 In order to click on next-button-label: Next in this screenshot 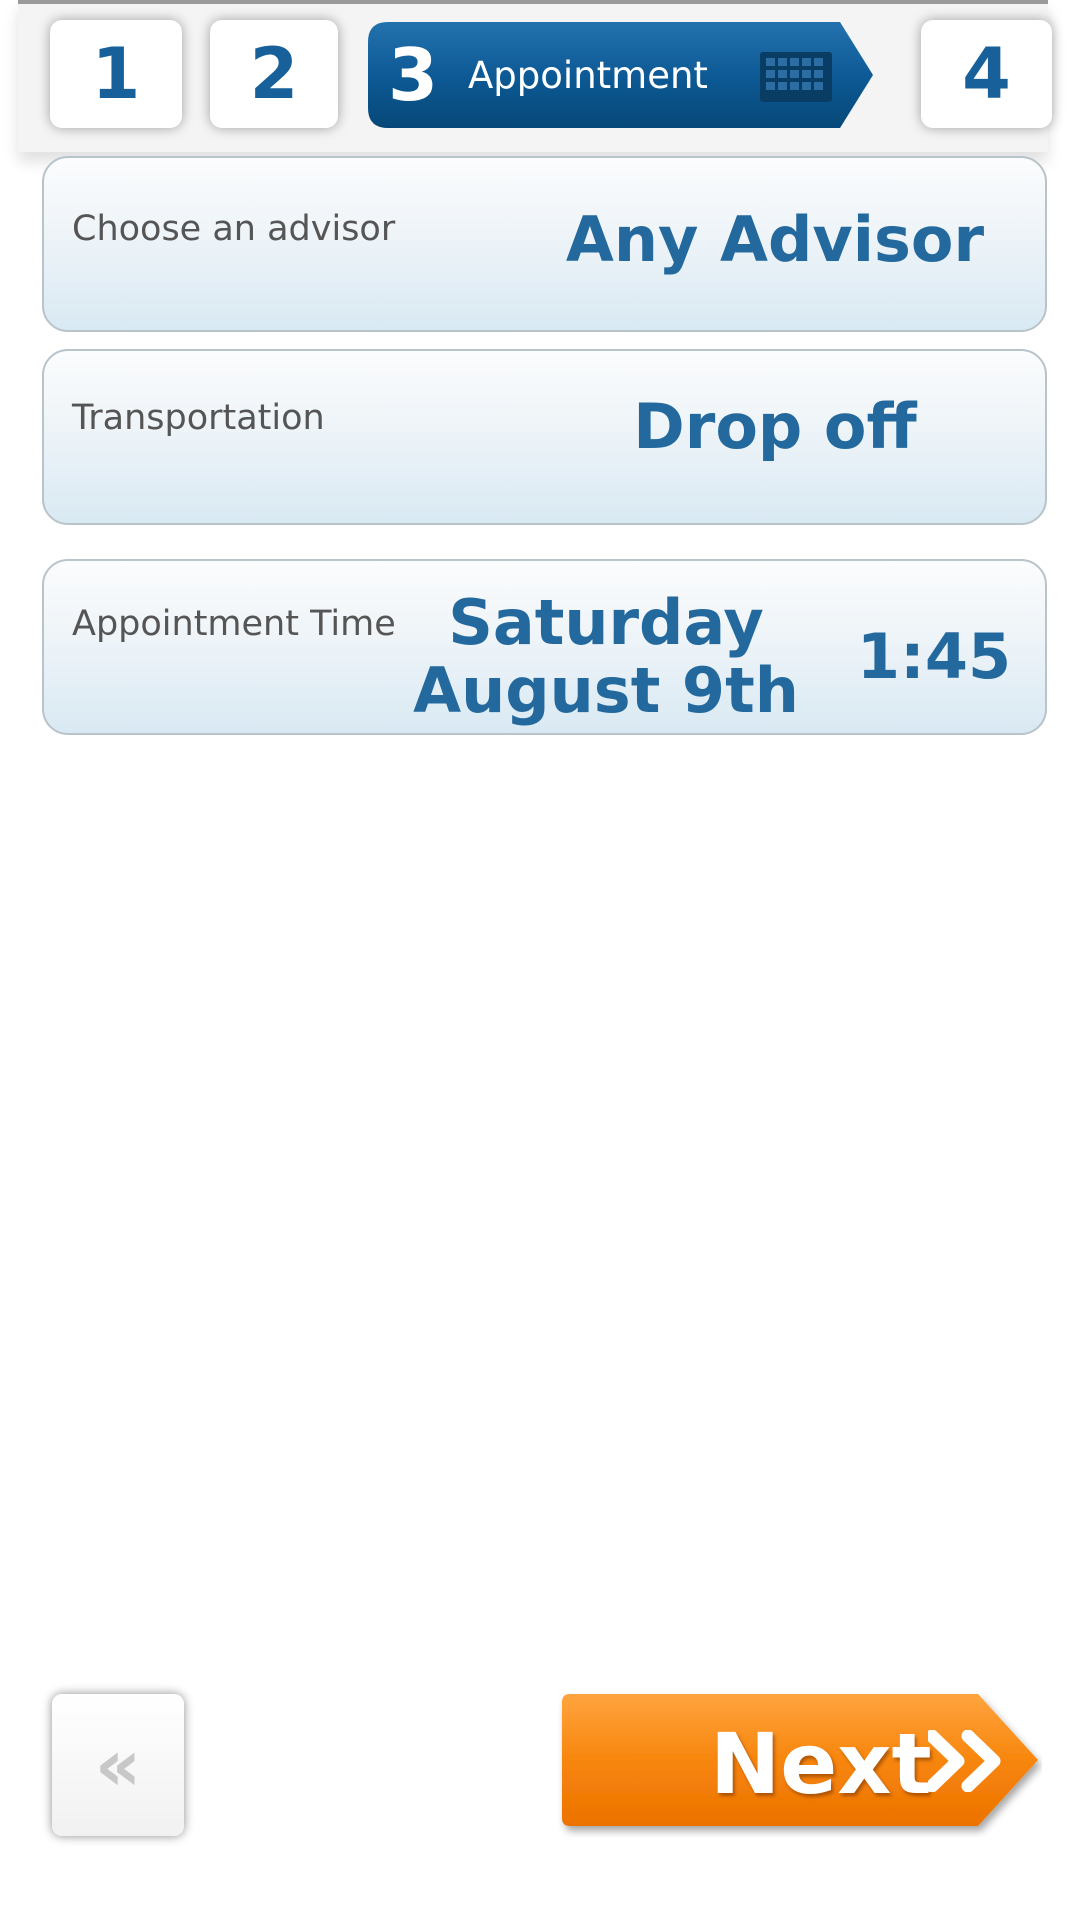, I will do `click(821, 1764)`.